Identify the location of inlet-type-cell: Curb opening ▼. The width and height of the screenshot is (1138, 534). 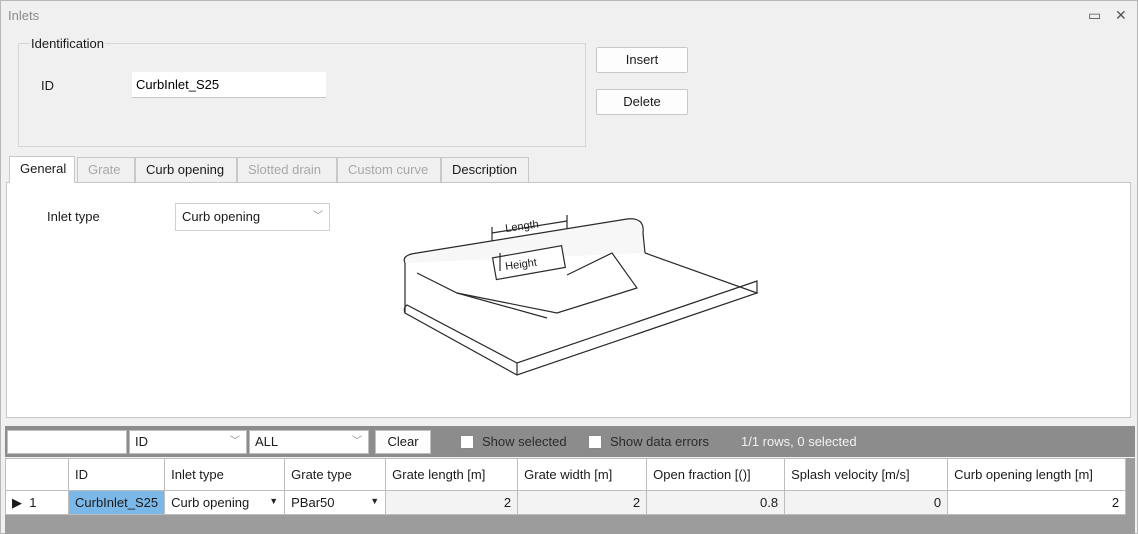
(225, 502).